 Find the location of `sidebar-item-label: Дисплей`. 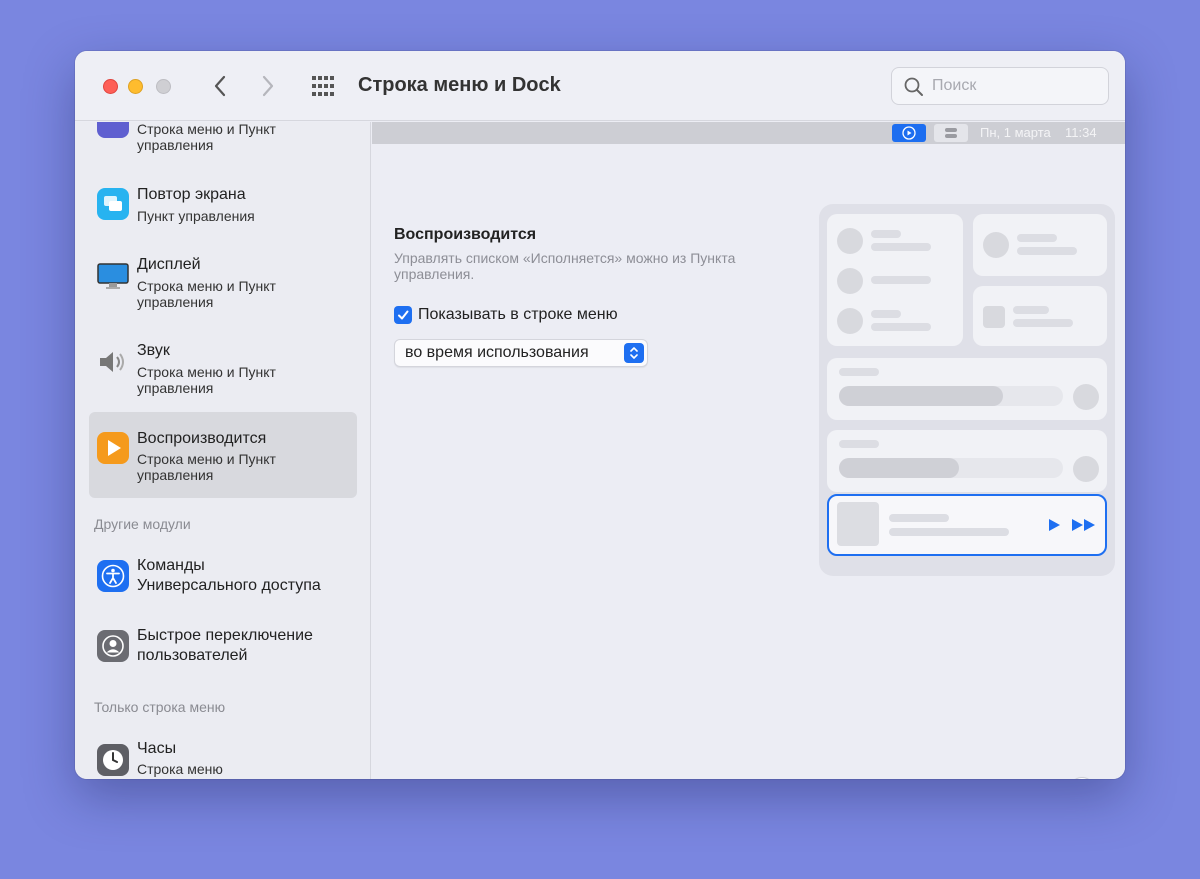

sidebar-item-label: Дисплей is located at coordinates (169, 264).